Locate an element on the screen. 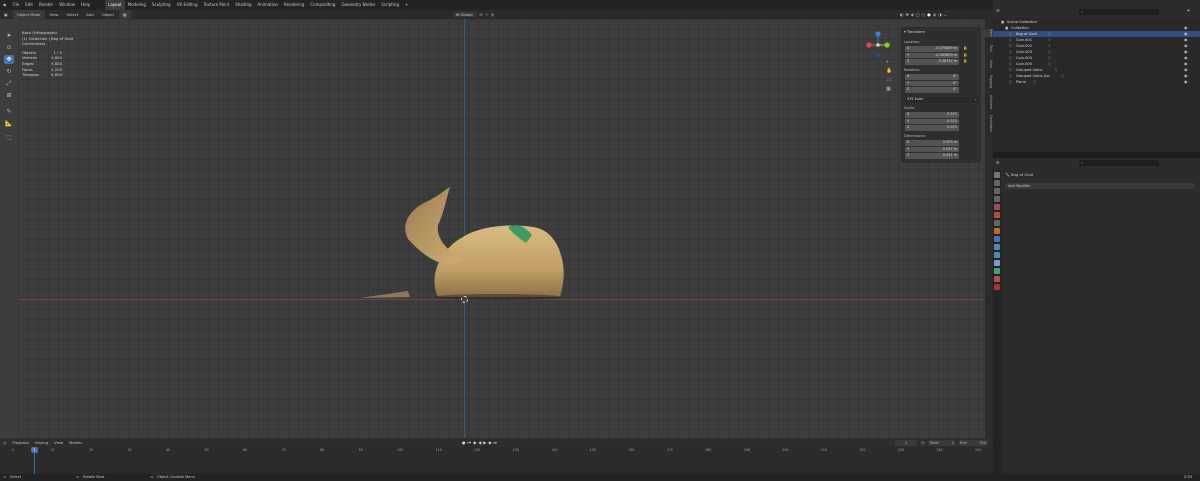 The image size is (1200, 481). gizmo-icon: ✥ is located at coordinates (907, 14).